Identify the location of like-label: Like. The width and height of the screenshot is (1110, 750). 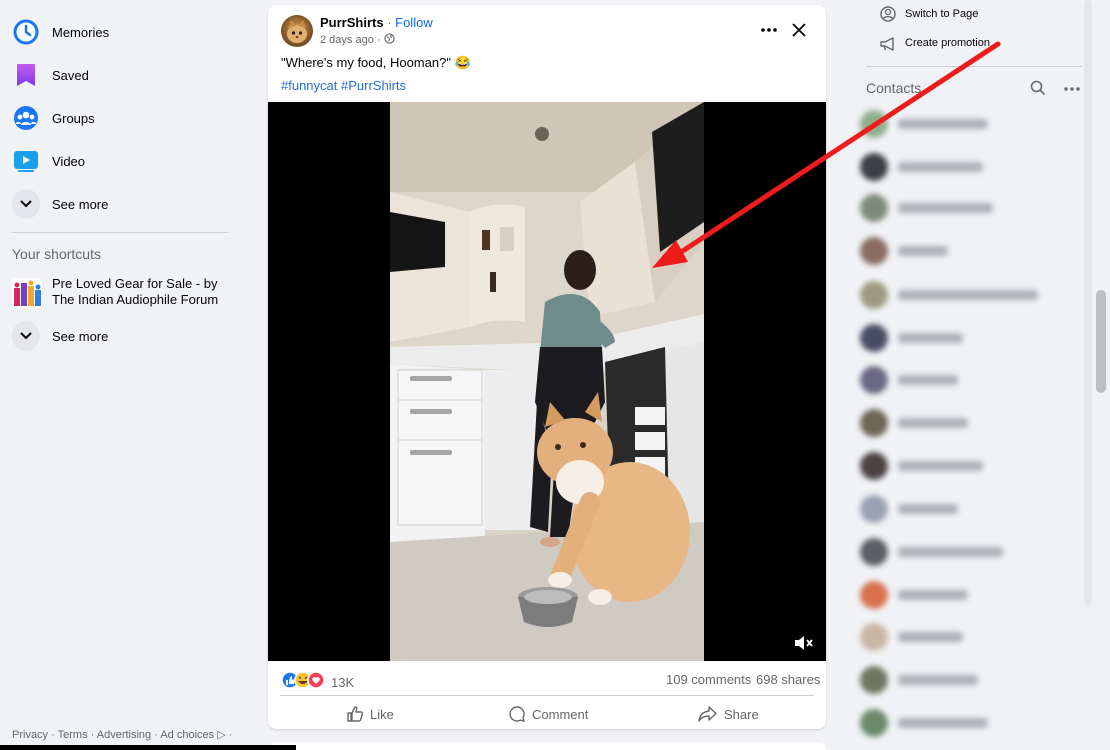
(382, 714).